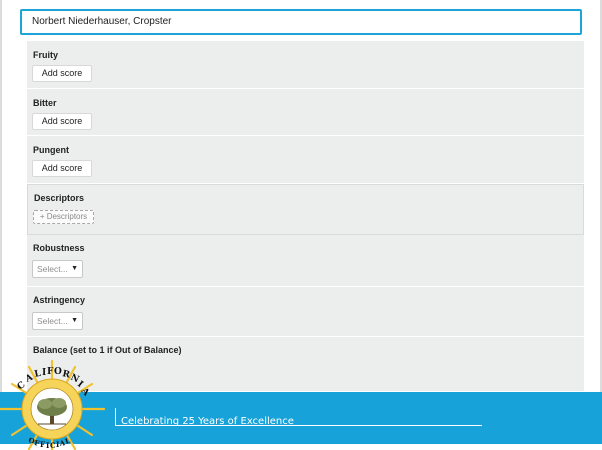 The image size is (602, 450). I want to click on section-descriptors: Descriptors + Descriptors, so click(305, 209).